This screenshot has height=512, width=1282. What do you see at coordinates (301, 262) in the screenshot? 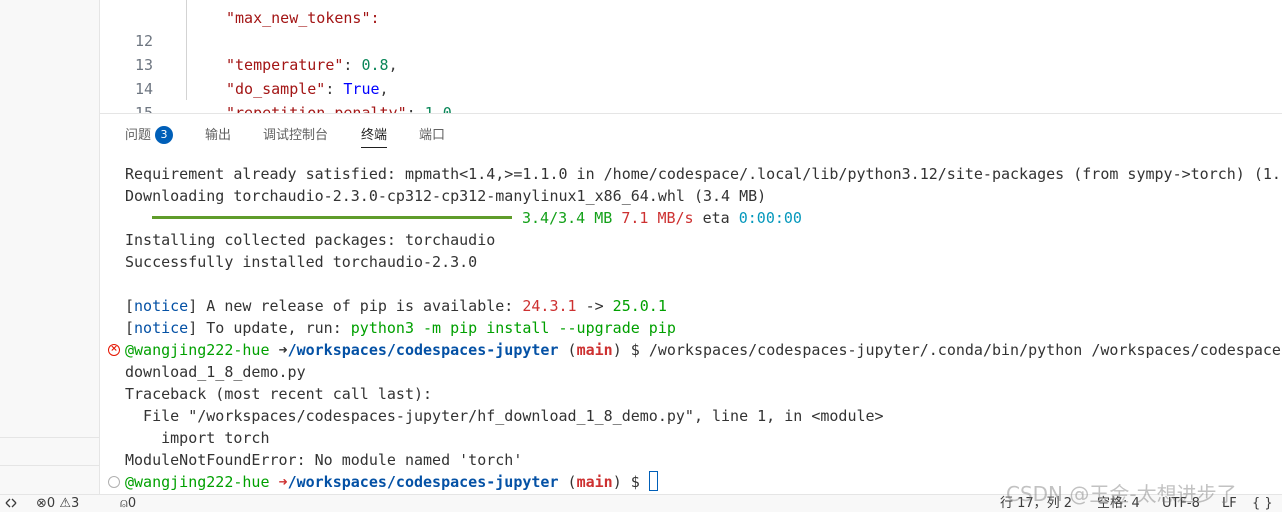
I see `terminal-line: Successfully installed torchaudio-2.3.0` at bounding box center [301, 262].